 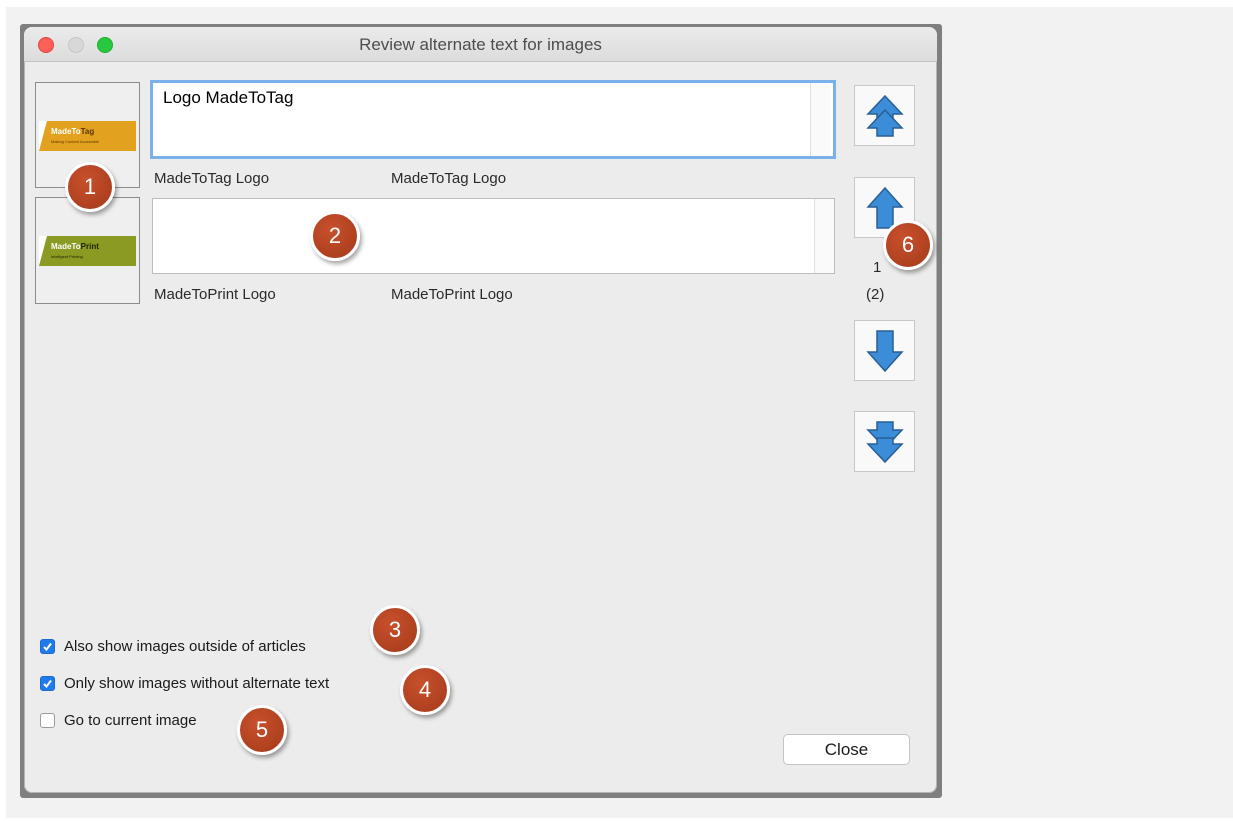 What do you see at coordinates (875, 294) in the screenshot?
I see `total-images-count: (2)` at bounding box center [875, 294].